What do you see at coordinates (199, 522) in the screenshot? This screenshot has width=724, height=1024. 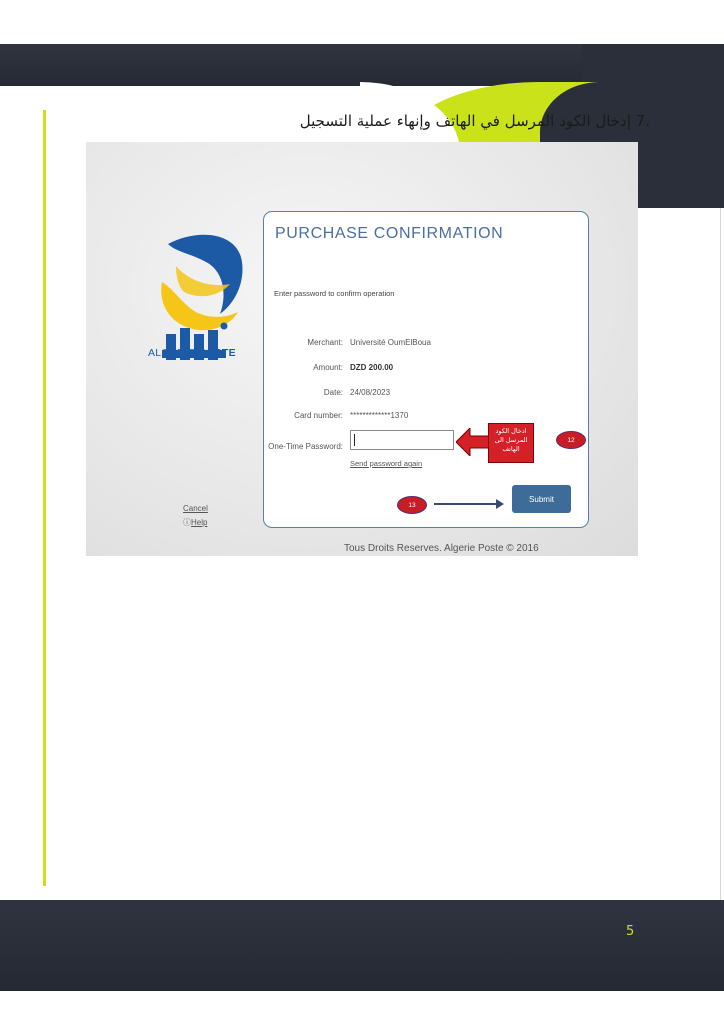 I see `help-label: Help` at bounding box center [199, 522].